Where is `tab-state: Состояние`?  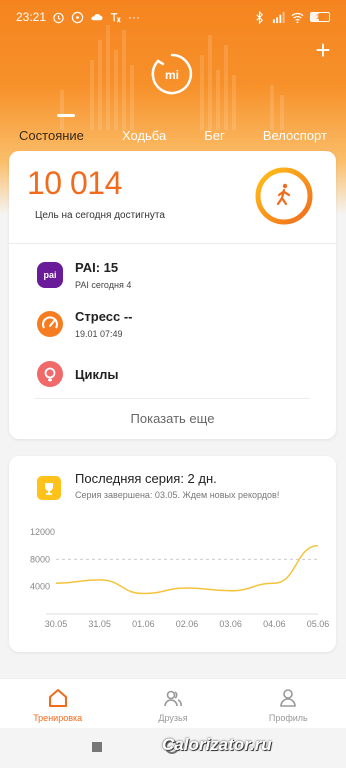 tab-state: Состояние is located at coordinates (51, 135).